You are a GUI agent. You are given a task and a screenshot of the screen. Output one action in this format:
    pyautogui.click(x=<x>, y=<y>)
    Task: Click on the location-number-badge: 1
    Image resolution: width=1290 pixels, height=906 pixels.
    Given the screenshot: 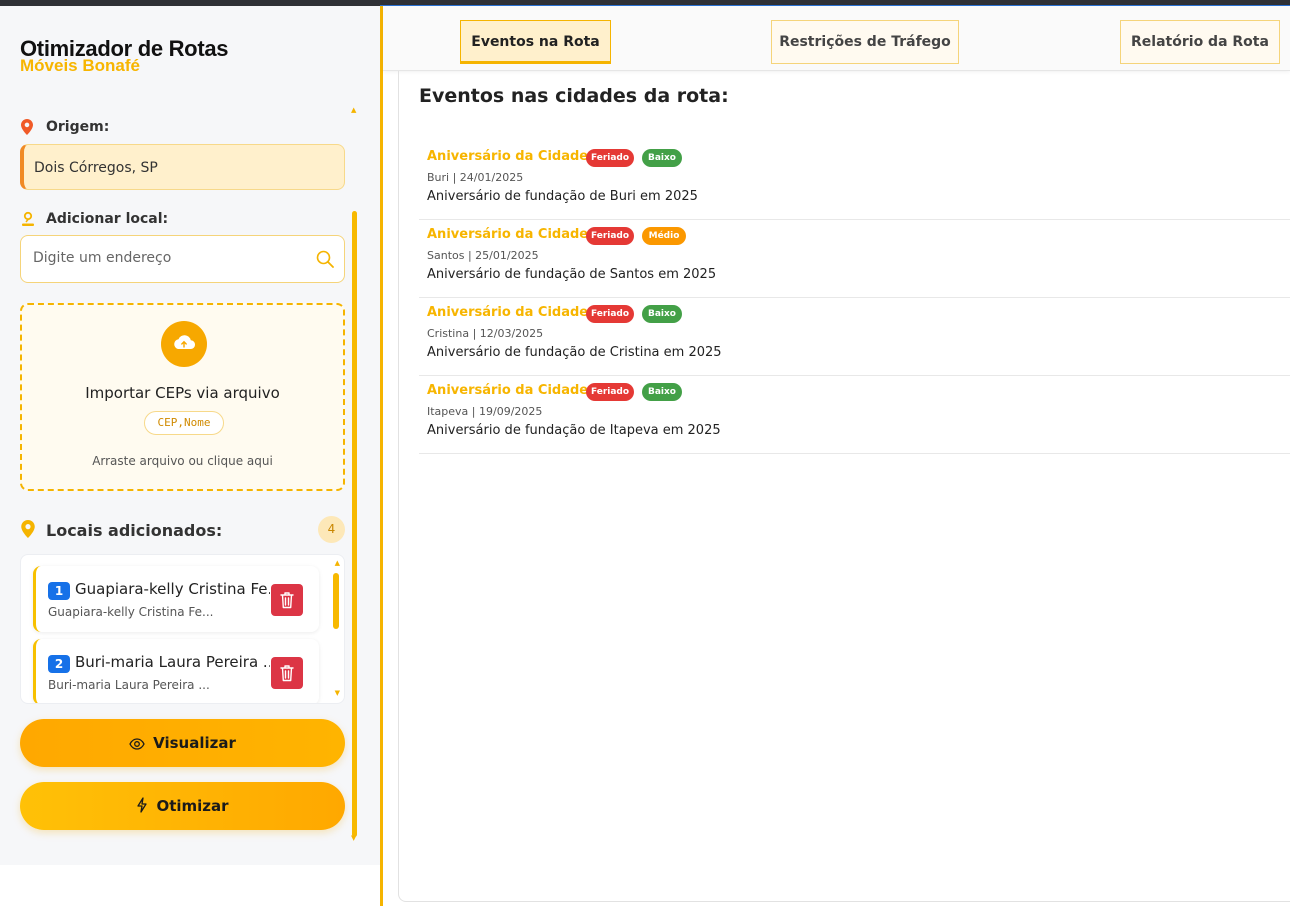 What is the action you would take?
    pyautogui.click(x=59, y=591)
    